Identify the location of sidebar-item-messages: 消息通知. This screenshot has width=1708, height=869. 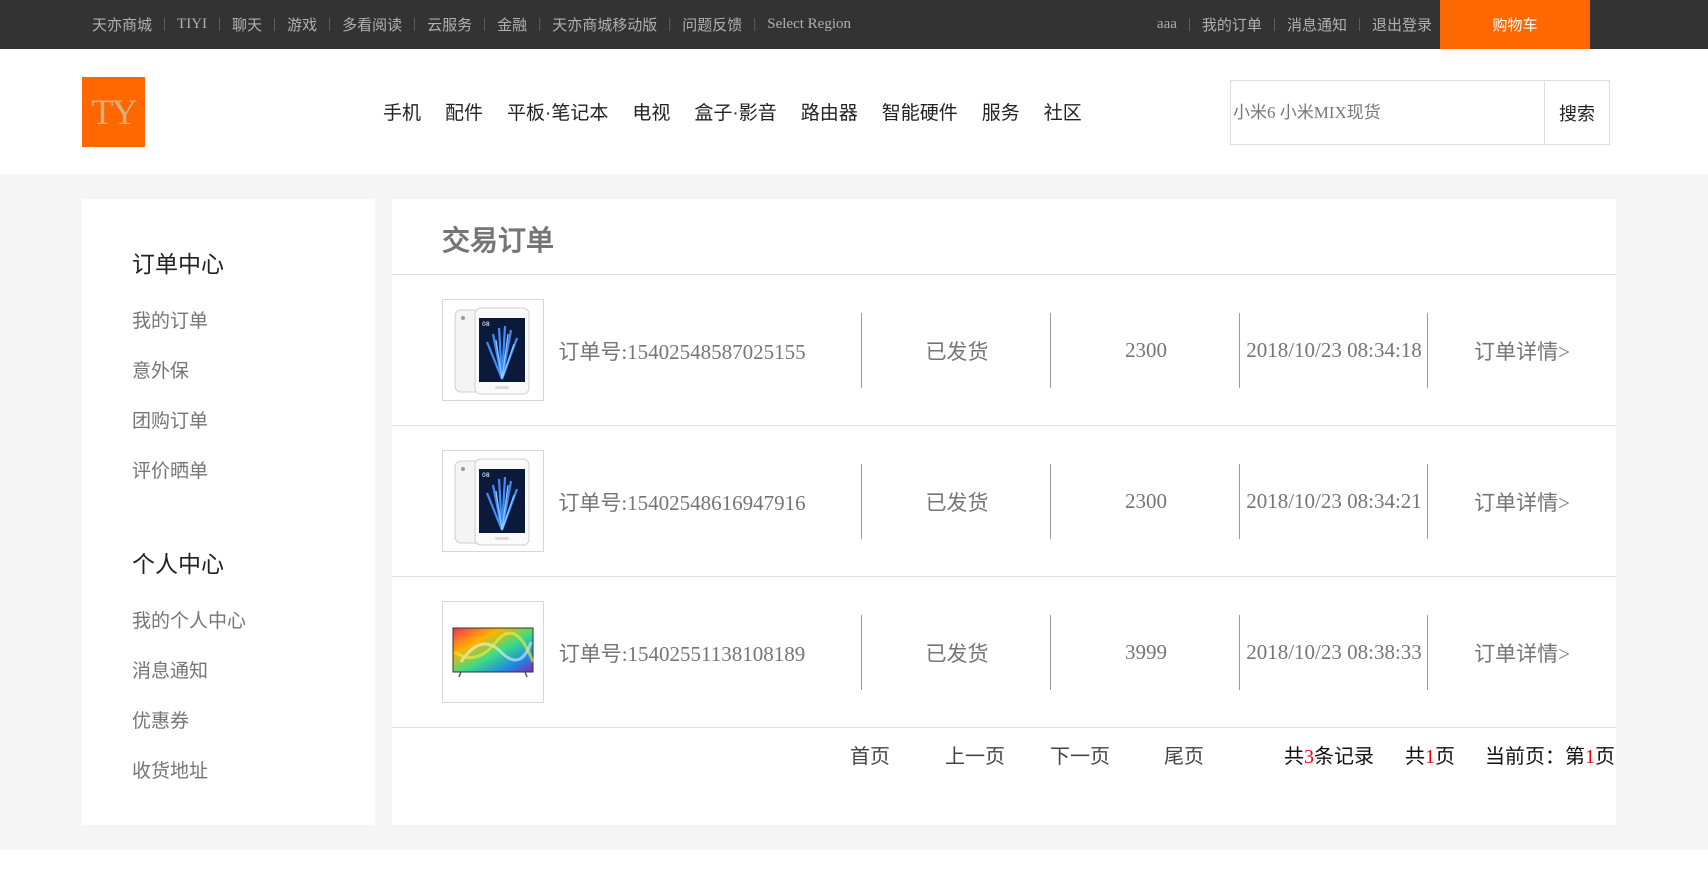
(189, 672).